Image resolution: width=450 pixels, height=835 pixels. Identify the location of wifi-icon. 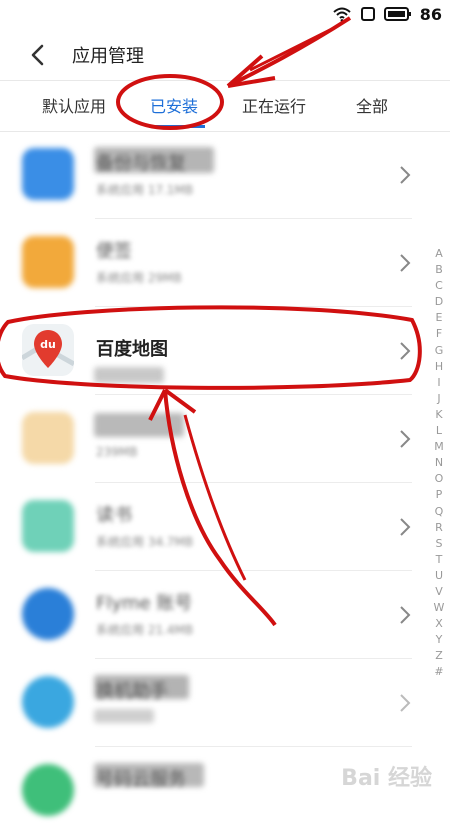
(342, 14).